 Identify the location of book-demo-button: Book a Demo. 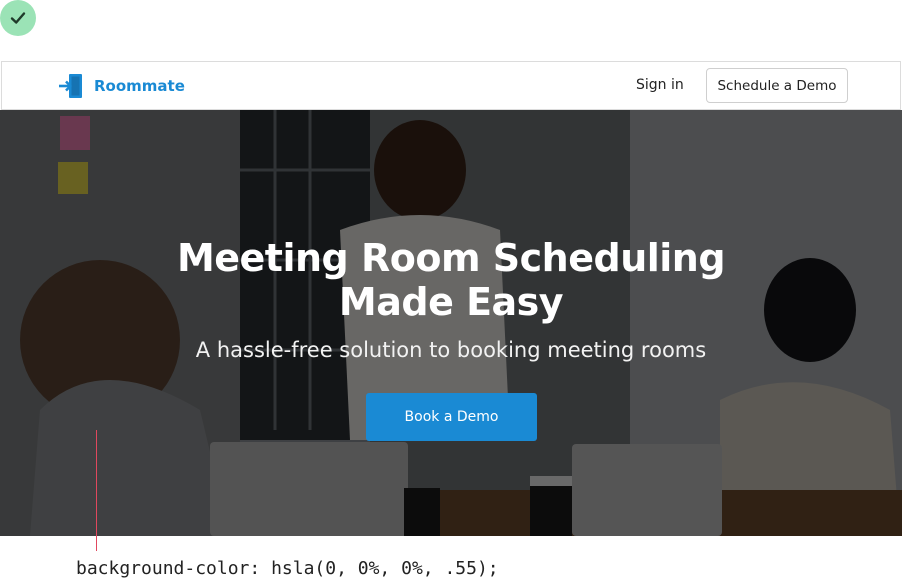
(451, 417).